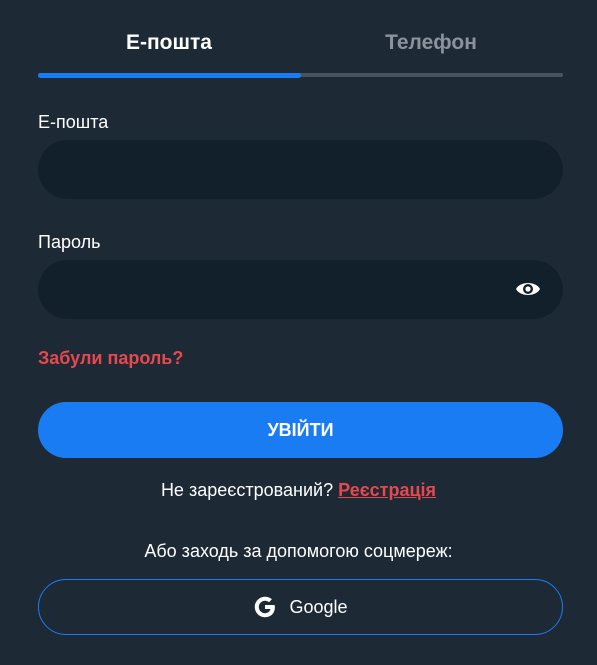  I want to click on login-button: УВІЙТИ, so click(300, 430).